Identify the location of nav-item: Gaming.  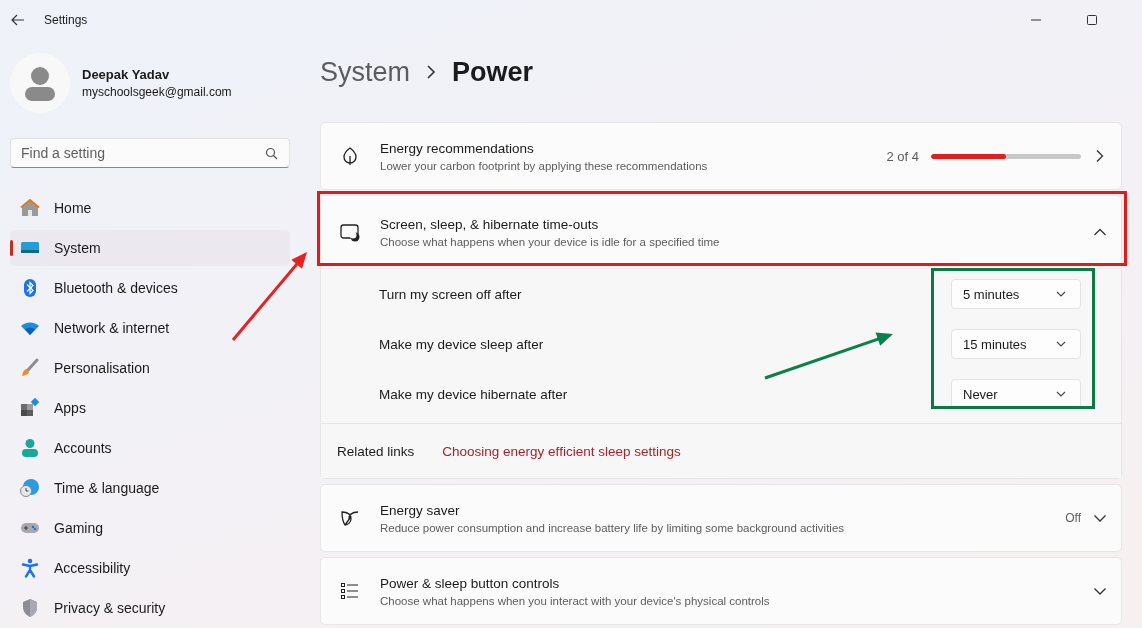
(150, 528).